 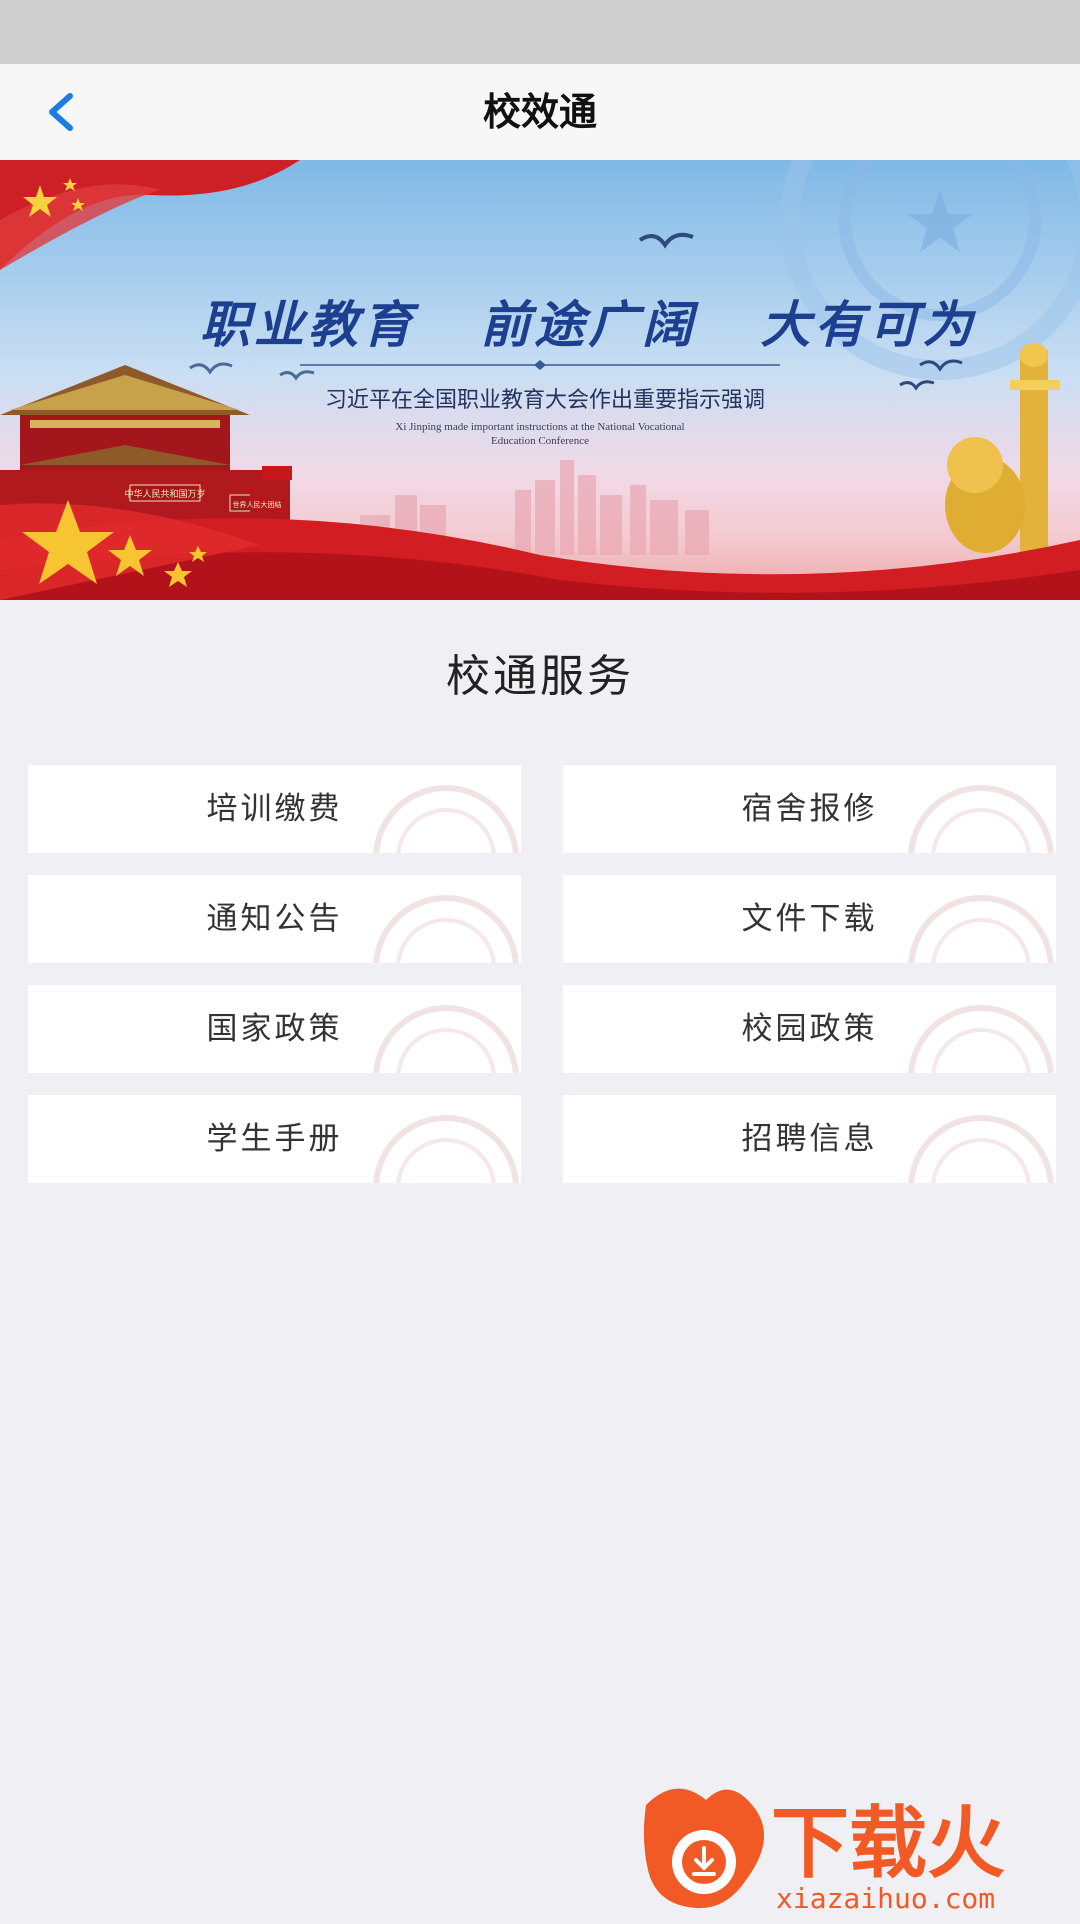 I want to click on service-label: 宿舍报修, so click(x=809, y=809).